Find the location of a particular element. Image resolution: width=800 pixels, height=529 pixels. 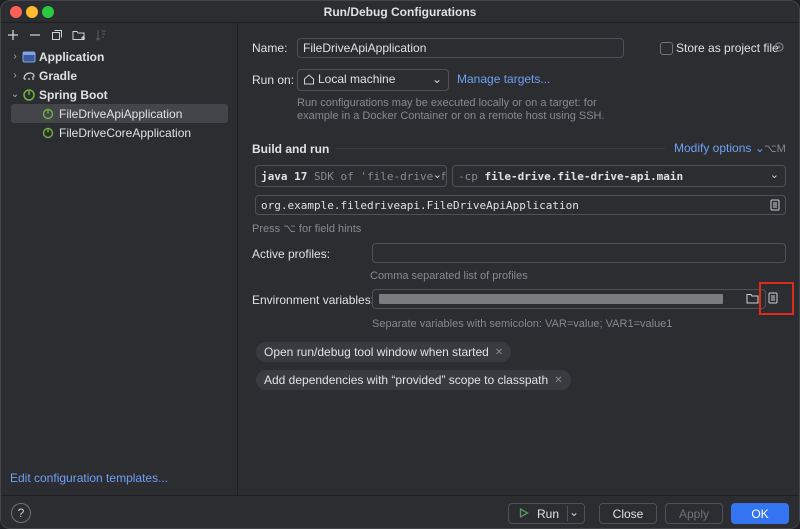

copy-icon is located at coordinates (57, 35).